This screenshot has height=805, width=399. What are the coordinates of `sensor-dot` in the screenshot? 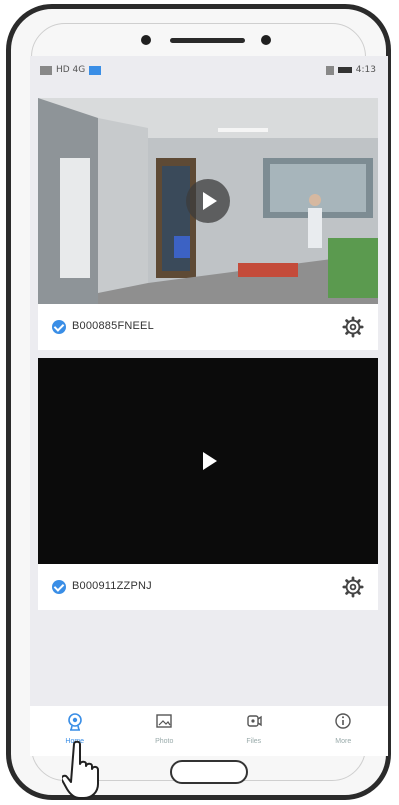 It's located at (266, 40).